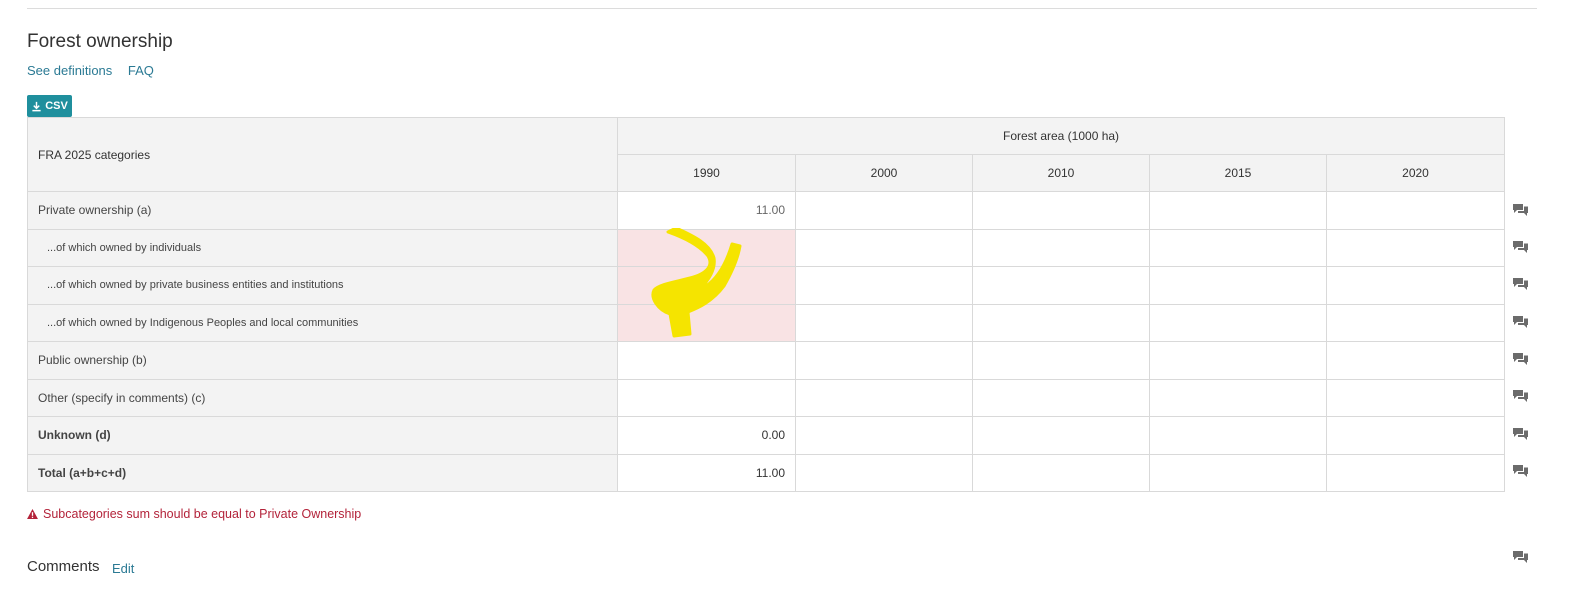  I want to click on value-cell: 11.00, so click(706, 210).